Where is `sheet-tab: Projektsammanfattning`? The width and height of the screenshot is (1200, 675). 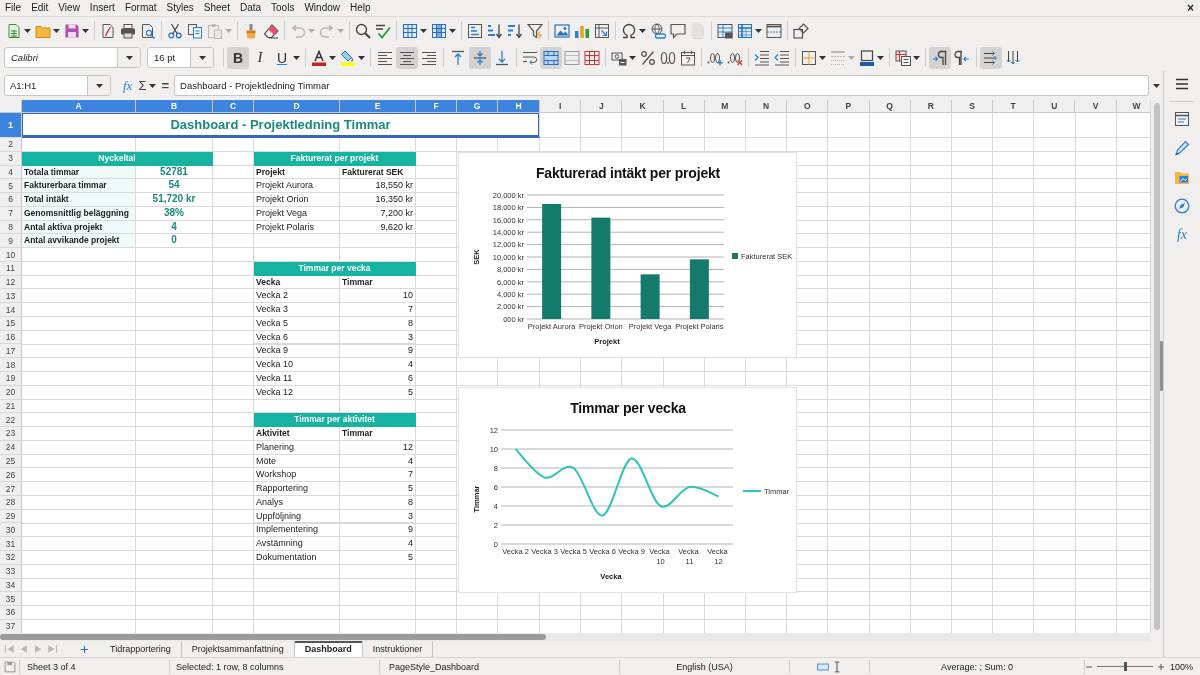 sheet-tab: Projektsammanfattning is located at coordinates (238, 649).